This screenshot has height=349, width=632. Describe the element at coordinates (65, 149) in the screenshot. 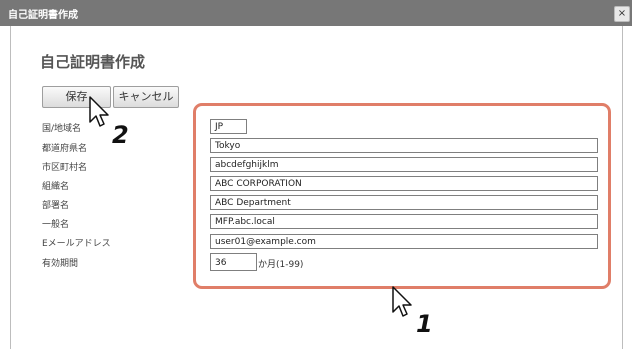

I see `state-label: 都道府県名` at that location.